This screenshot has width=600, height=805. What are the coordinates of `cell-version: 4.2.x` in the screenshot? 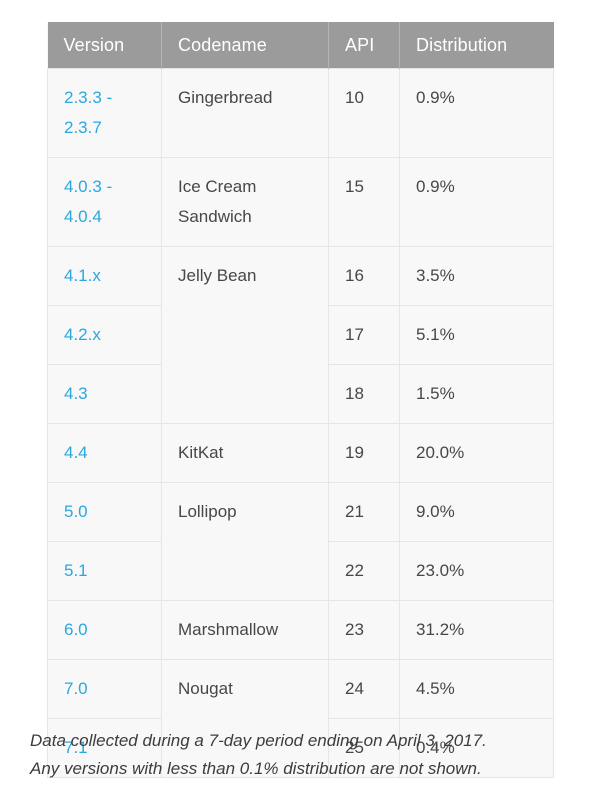 It's located at (104, 335).